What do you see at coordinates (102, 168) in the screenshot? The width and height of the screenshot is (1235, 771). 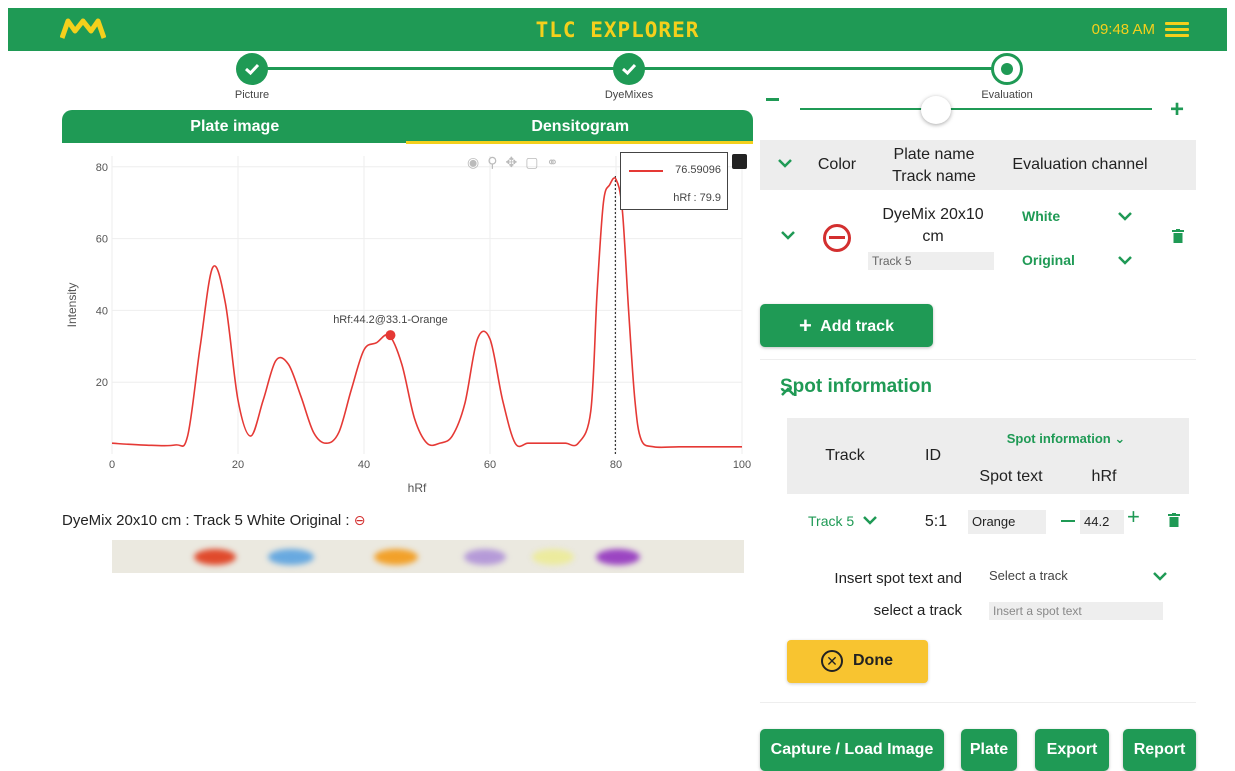 I see `y-tick-label: 80` at bounding box center [102, 168].